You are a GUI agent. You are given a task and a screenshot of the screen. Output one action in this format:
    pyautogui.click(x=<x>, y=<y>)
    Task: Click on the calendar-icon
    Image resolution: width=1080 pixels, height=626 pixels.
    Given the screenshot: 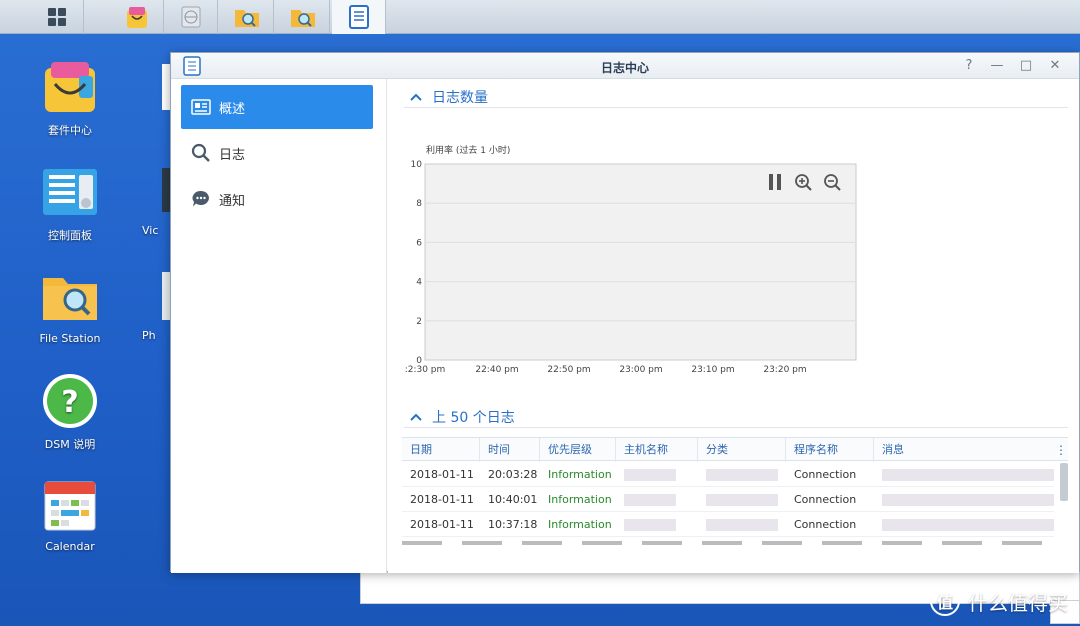 What is the action you would take?
    pyautogui.click(x=70, y=506)
    